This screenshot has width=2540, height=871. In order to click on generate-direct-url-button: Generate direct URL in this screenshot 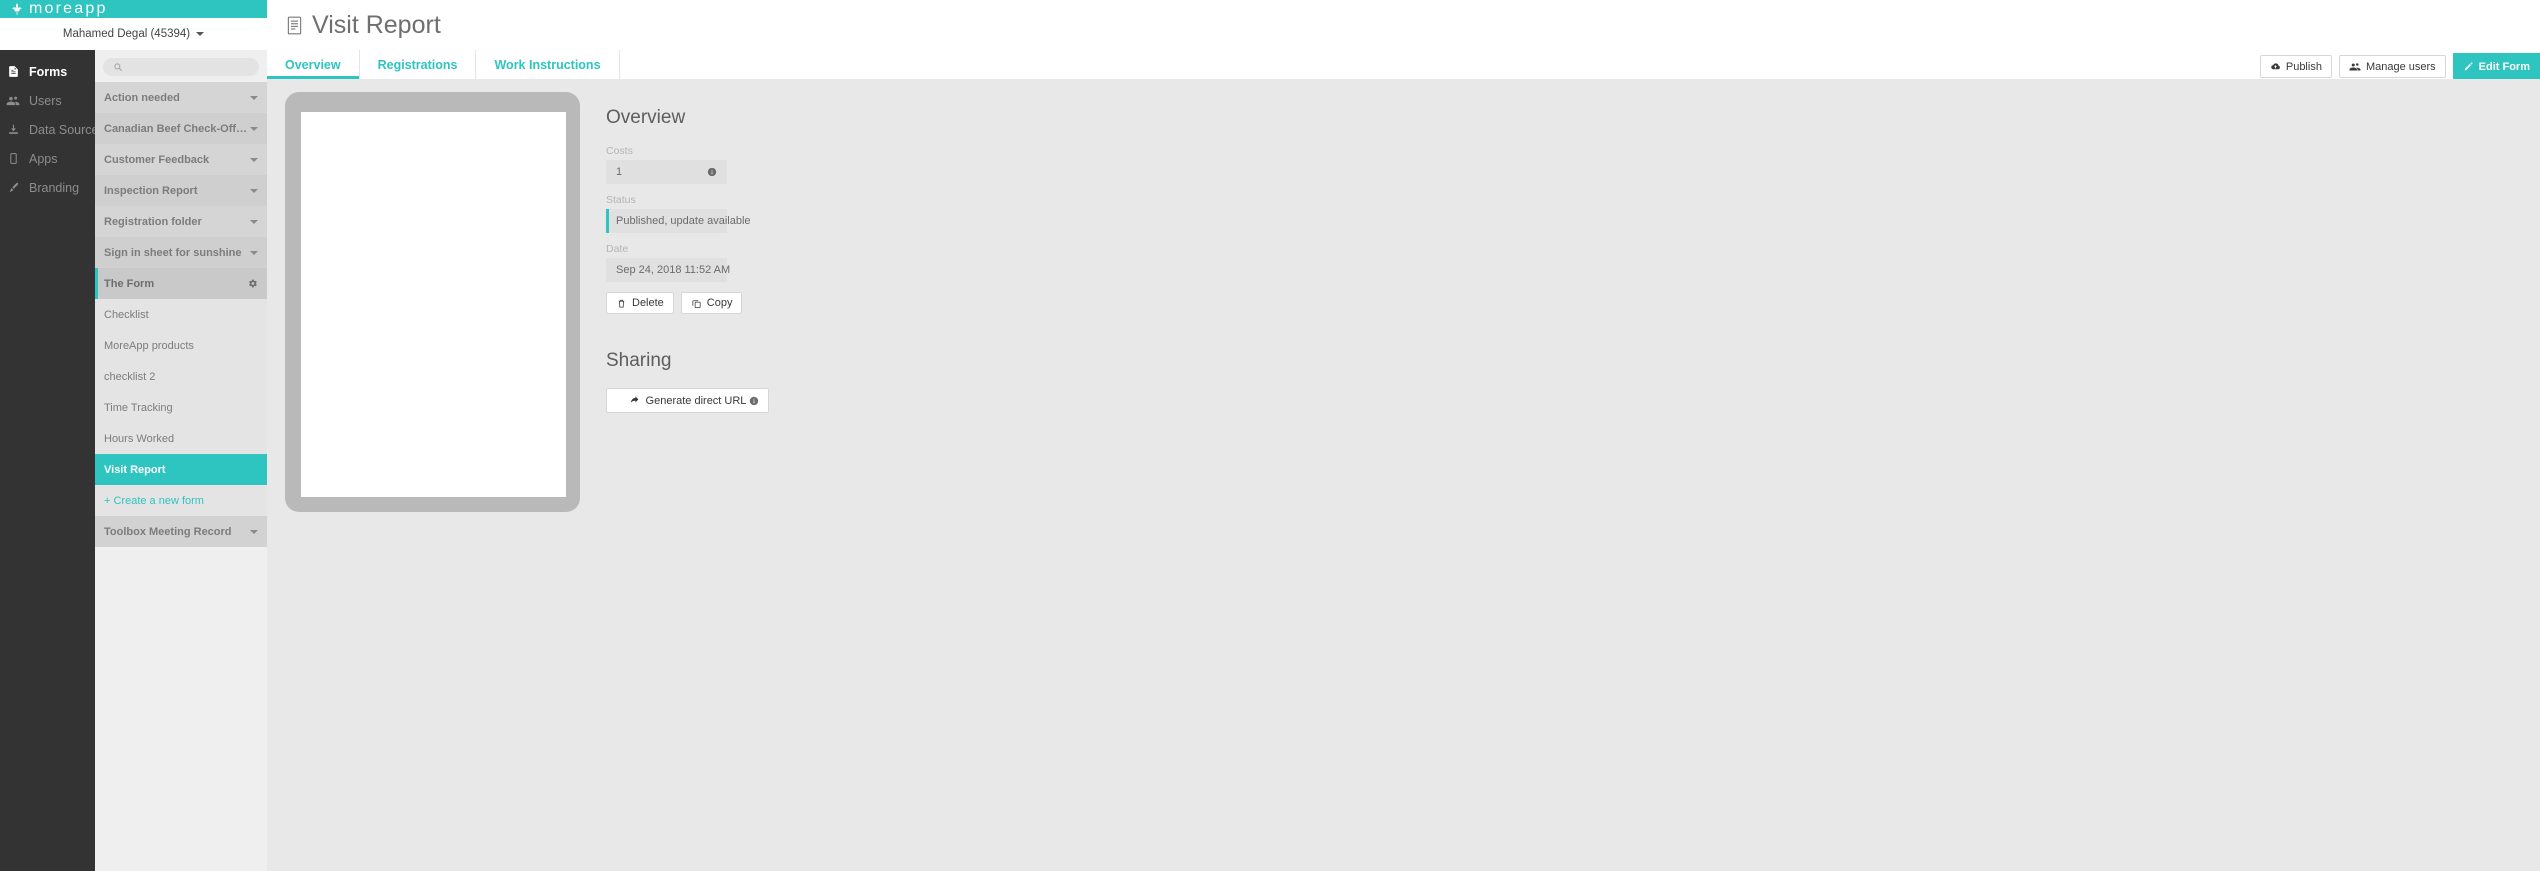, I will do `click(687, 400)`.